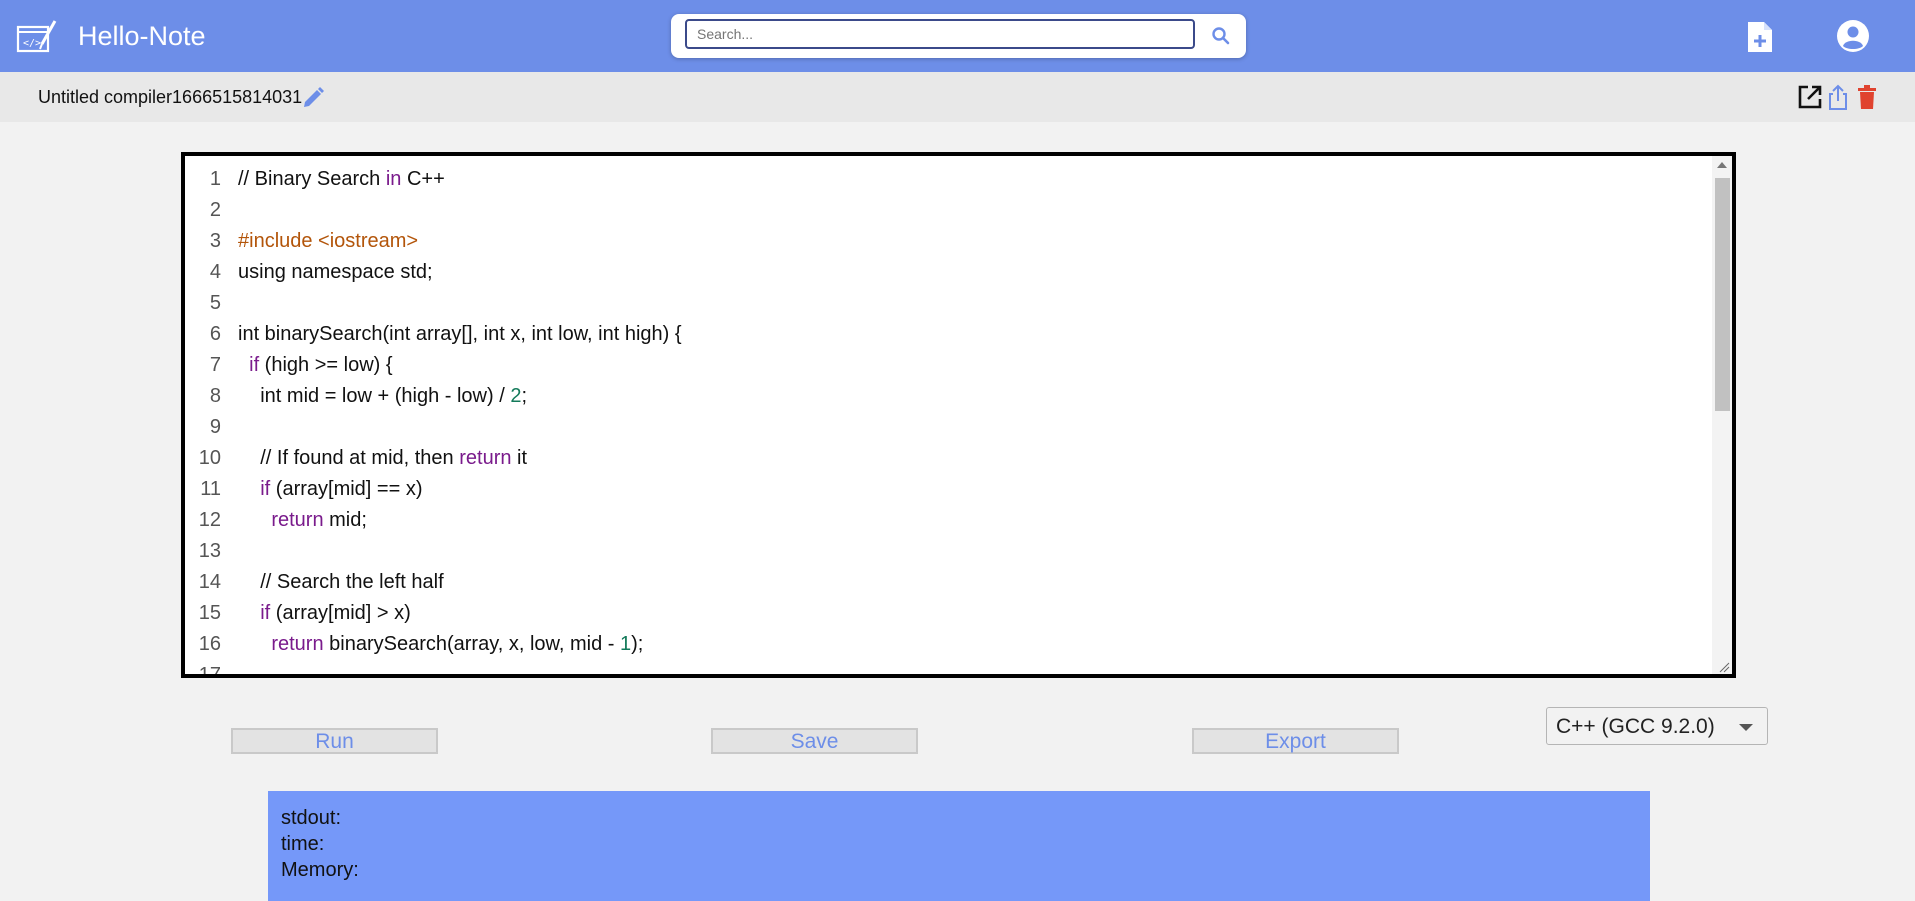 The image size is (1915, 901). Describe the element at coordinates (210, 489) in the screenshot. I see `line-number: 11` at that location.